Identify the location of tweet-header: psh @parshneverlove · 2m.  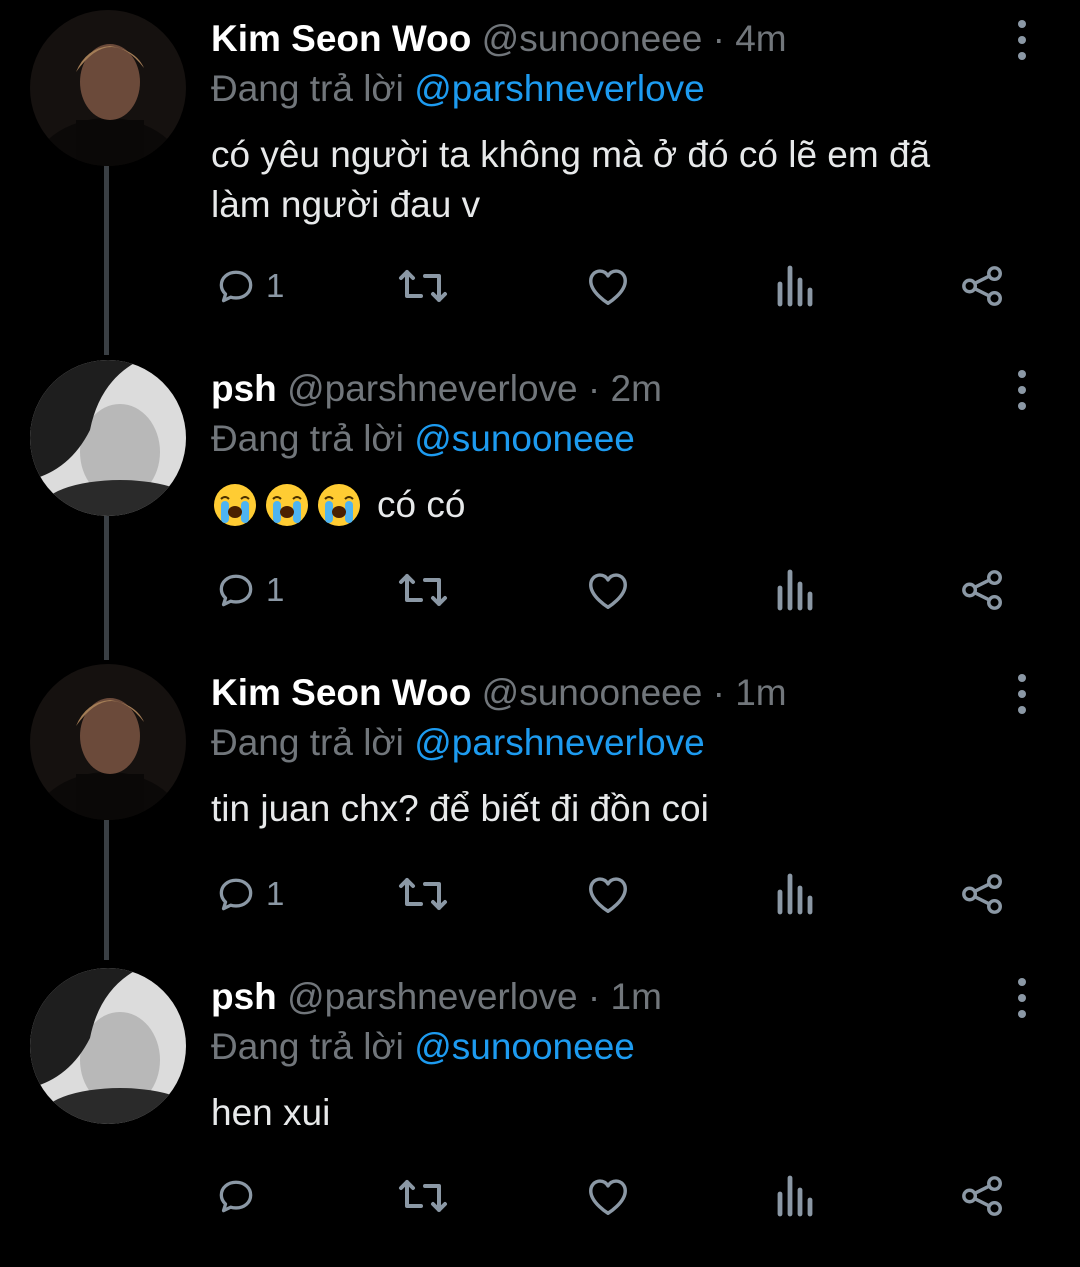
(605, 389).